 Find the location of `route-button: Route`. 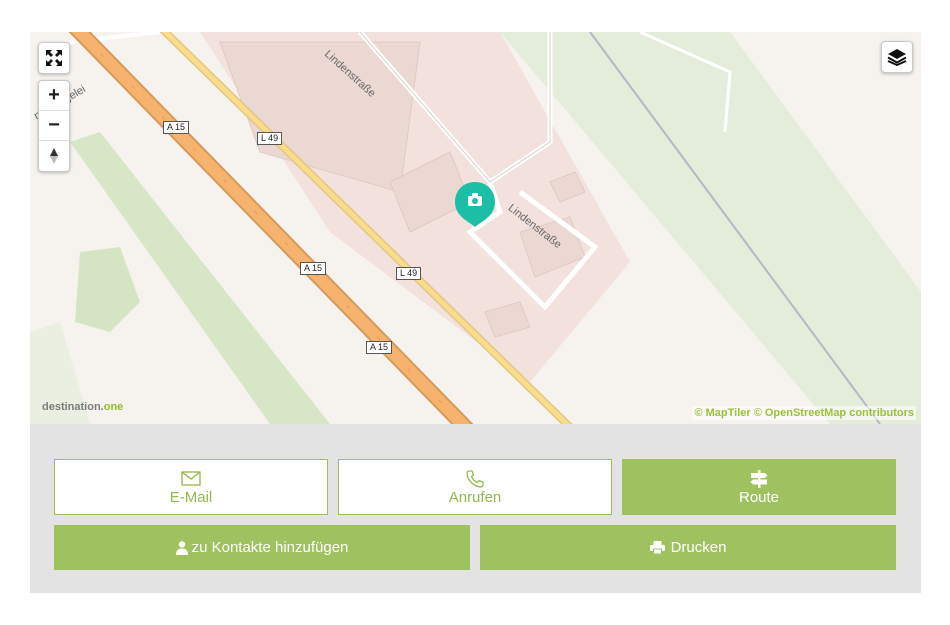

route-button: Route is located at coordinates (759, 487).